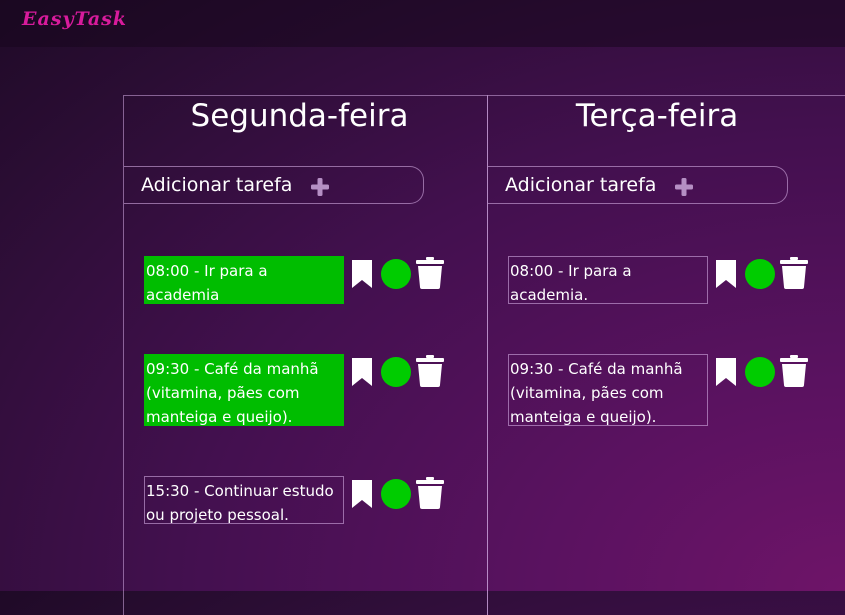 The height and width of the screenshot is (615, 845). I want to click on task-text: 08:00 - Ir para a academia, so click(244, 280).